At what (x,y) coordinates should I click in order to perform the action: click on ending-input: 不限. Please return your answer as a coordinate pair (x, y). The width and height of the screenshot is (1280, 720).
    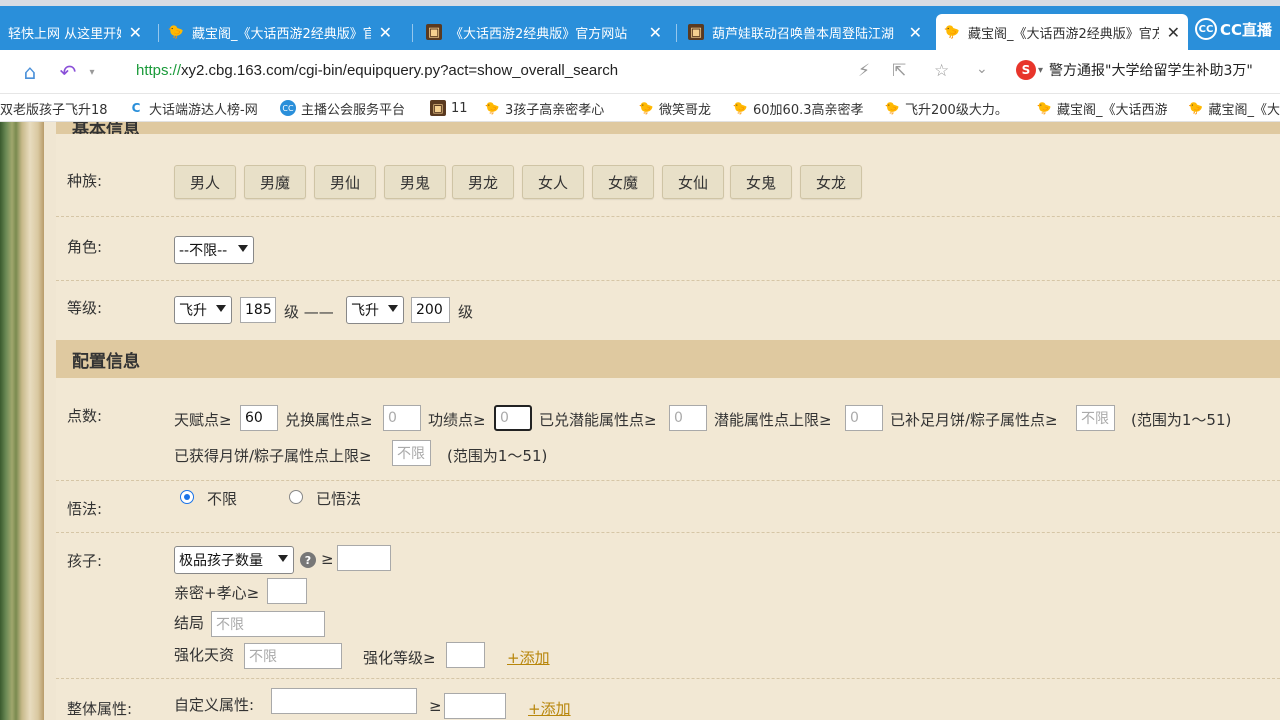
    Looking at the image, I should click on (268, 624).